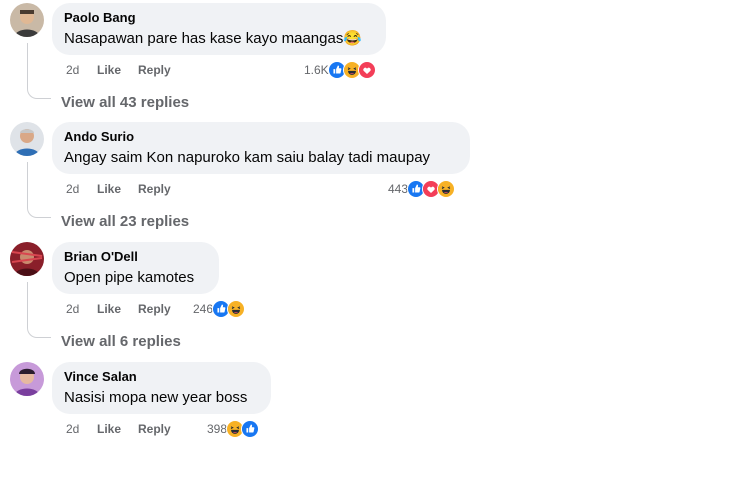  What do you see at coordinates (217, 429) in the screenshot?
I see `reaction-count: 398` at bounding box center [217, 429].